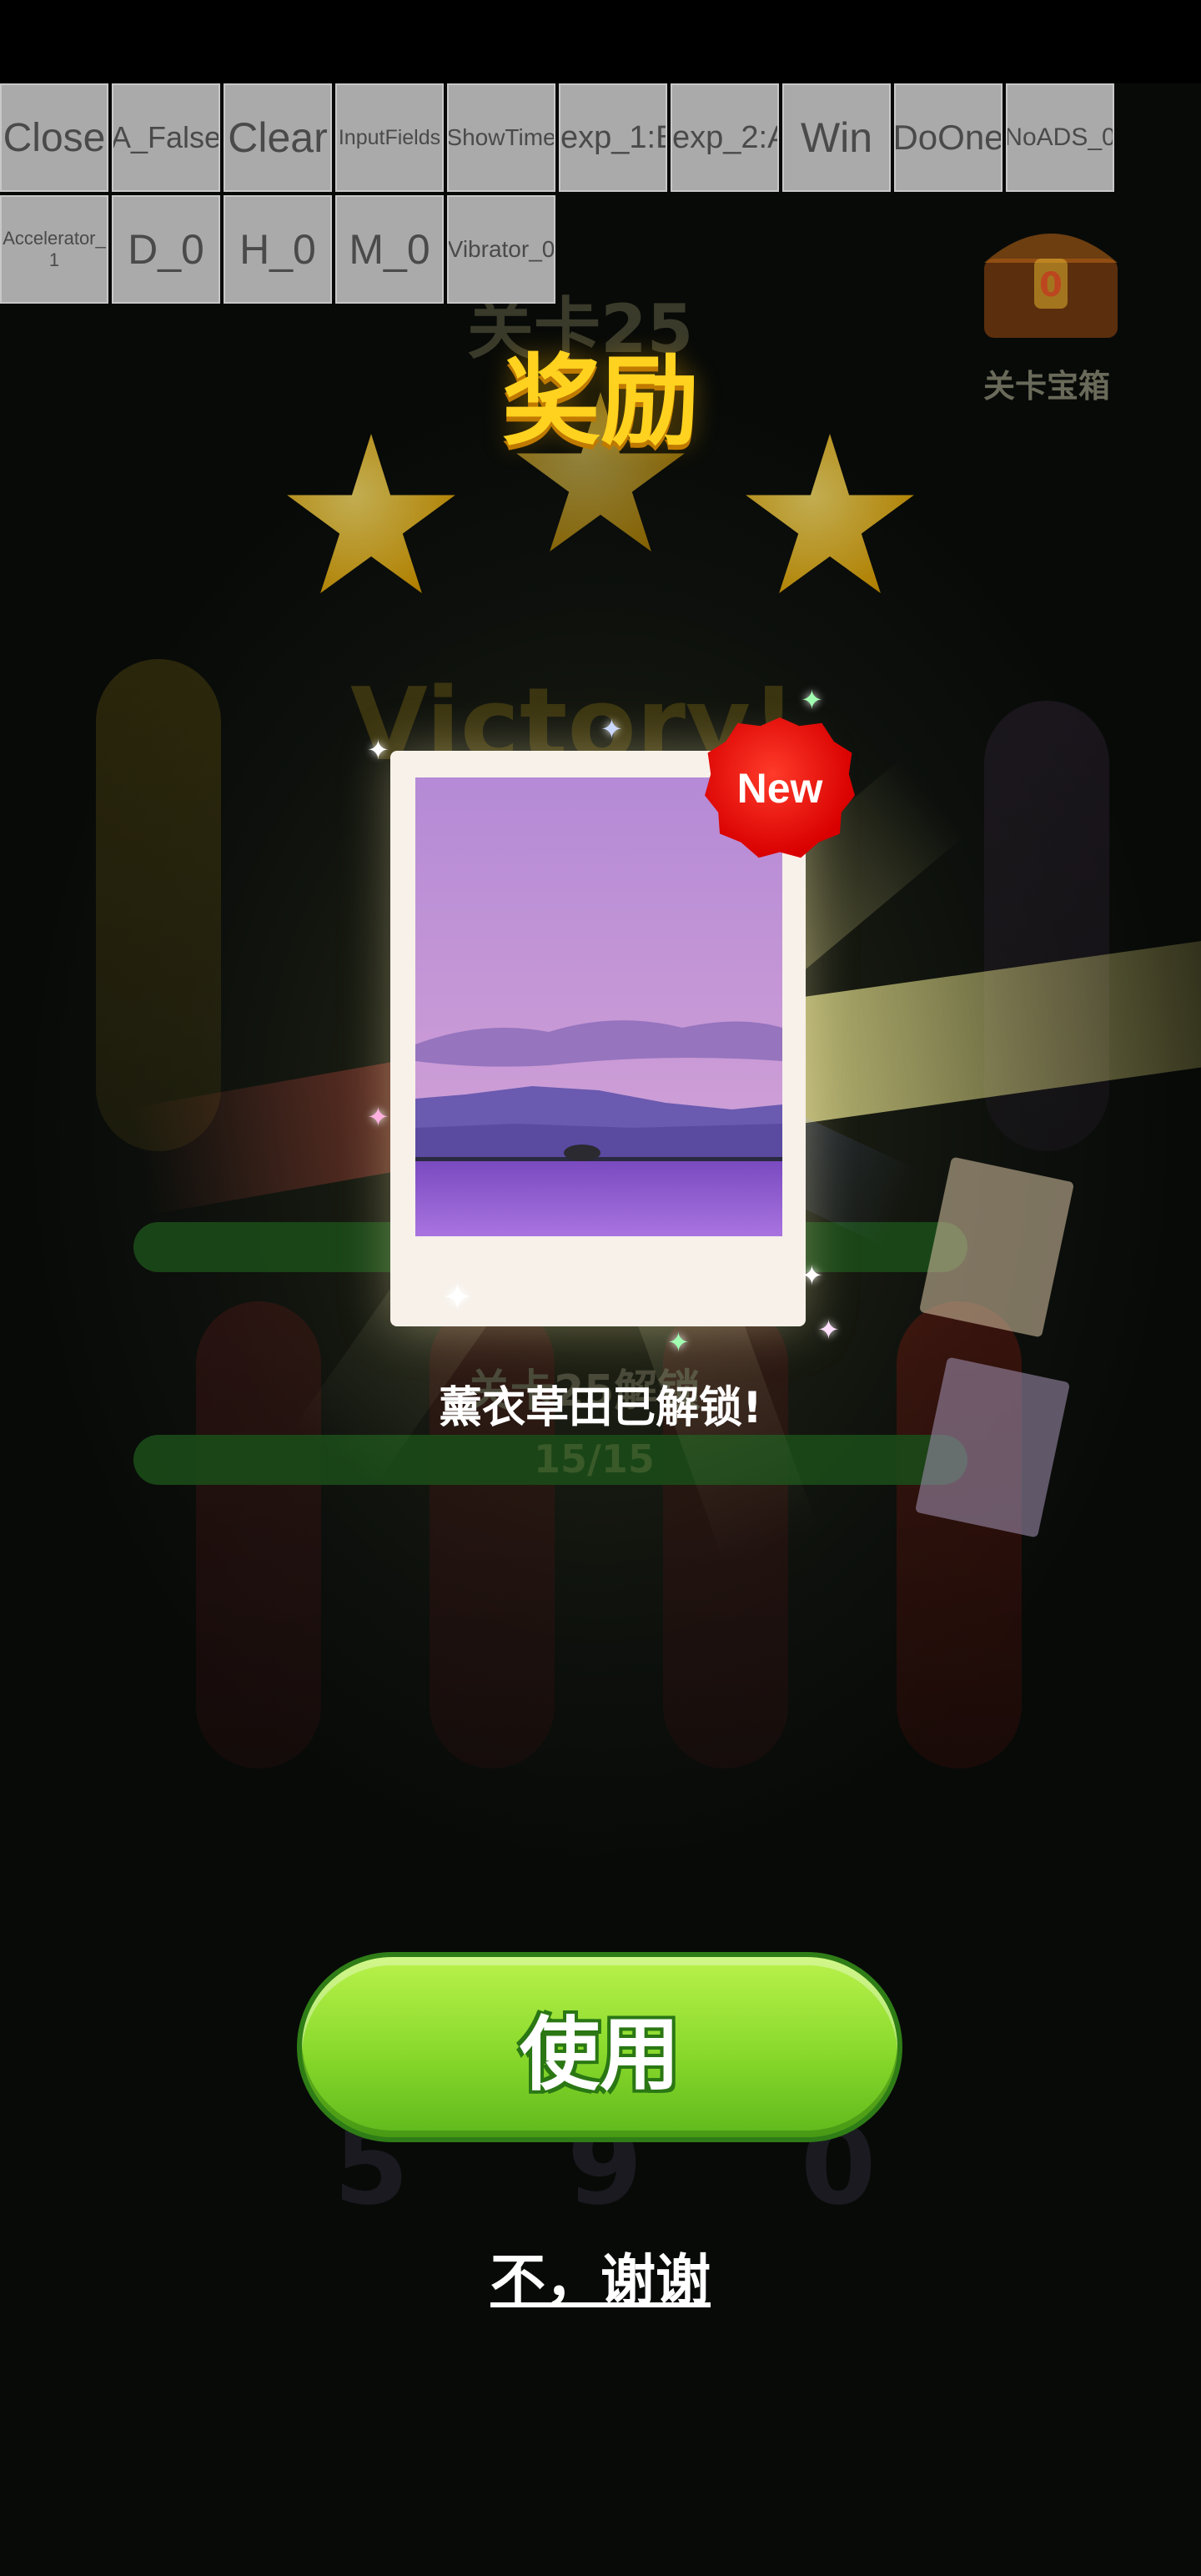  What do you see at coordinates (390, 249) in the screenshot?
I see `debug-m0-button: M_0` at bounding box center [390, 249].